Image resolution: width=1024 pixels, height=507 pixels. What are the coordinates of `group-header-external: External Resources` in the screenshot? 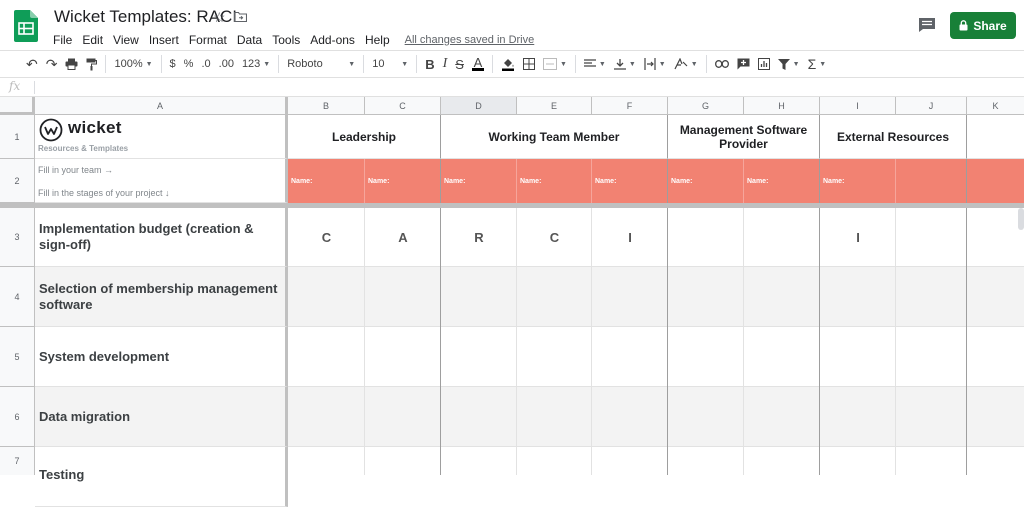 It's located at (893, 137).